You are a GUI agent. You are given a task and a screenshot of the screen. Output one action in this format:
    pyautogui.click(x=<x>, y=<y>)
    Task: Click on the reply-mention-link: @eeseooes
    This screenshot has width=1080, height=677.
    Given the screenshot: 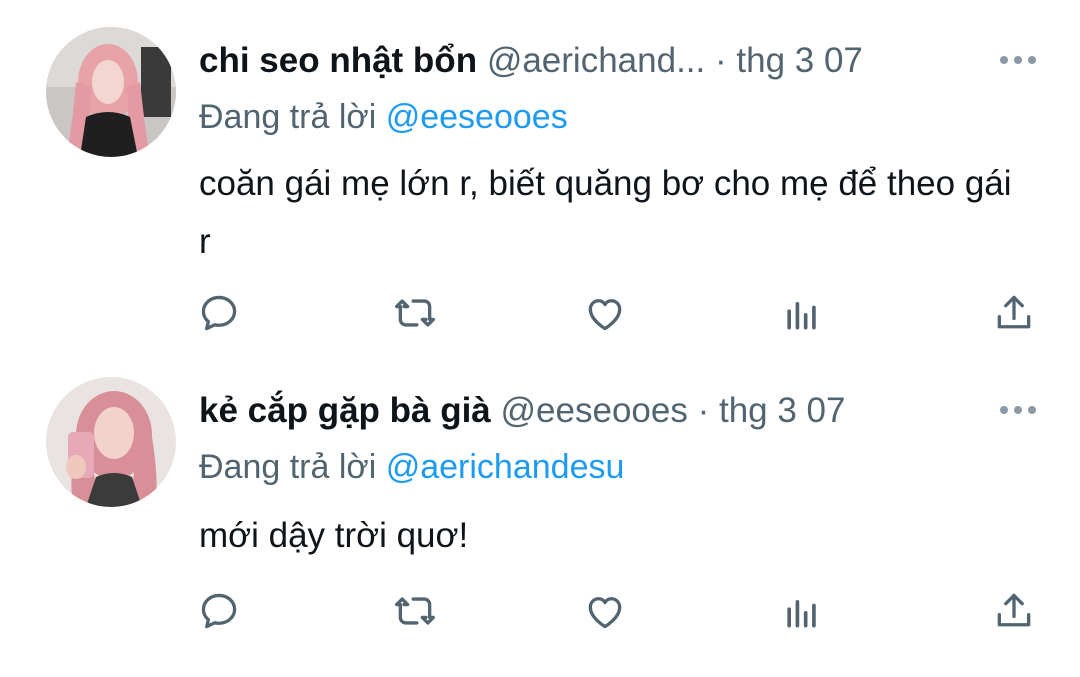 What is the action you would take?
    pyautogui.click(x=477, y=117)
    